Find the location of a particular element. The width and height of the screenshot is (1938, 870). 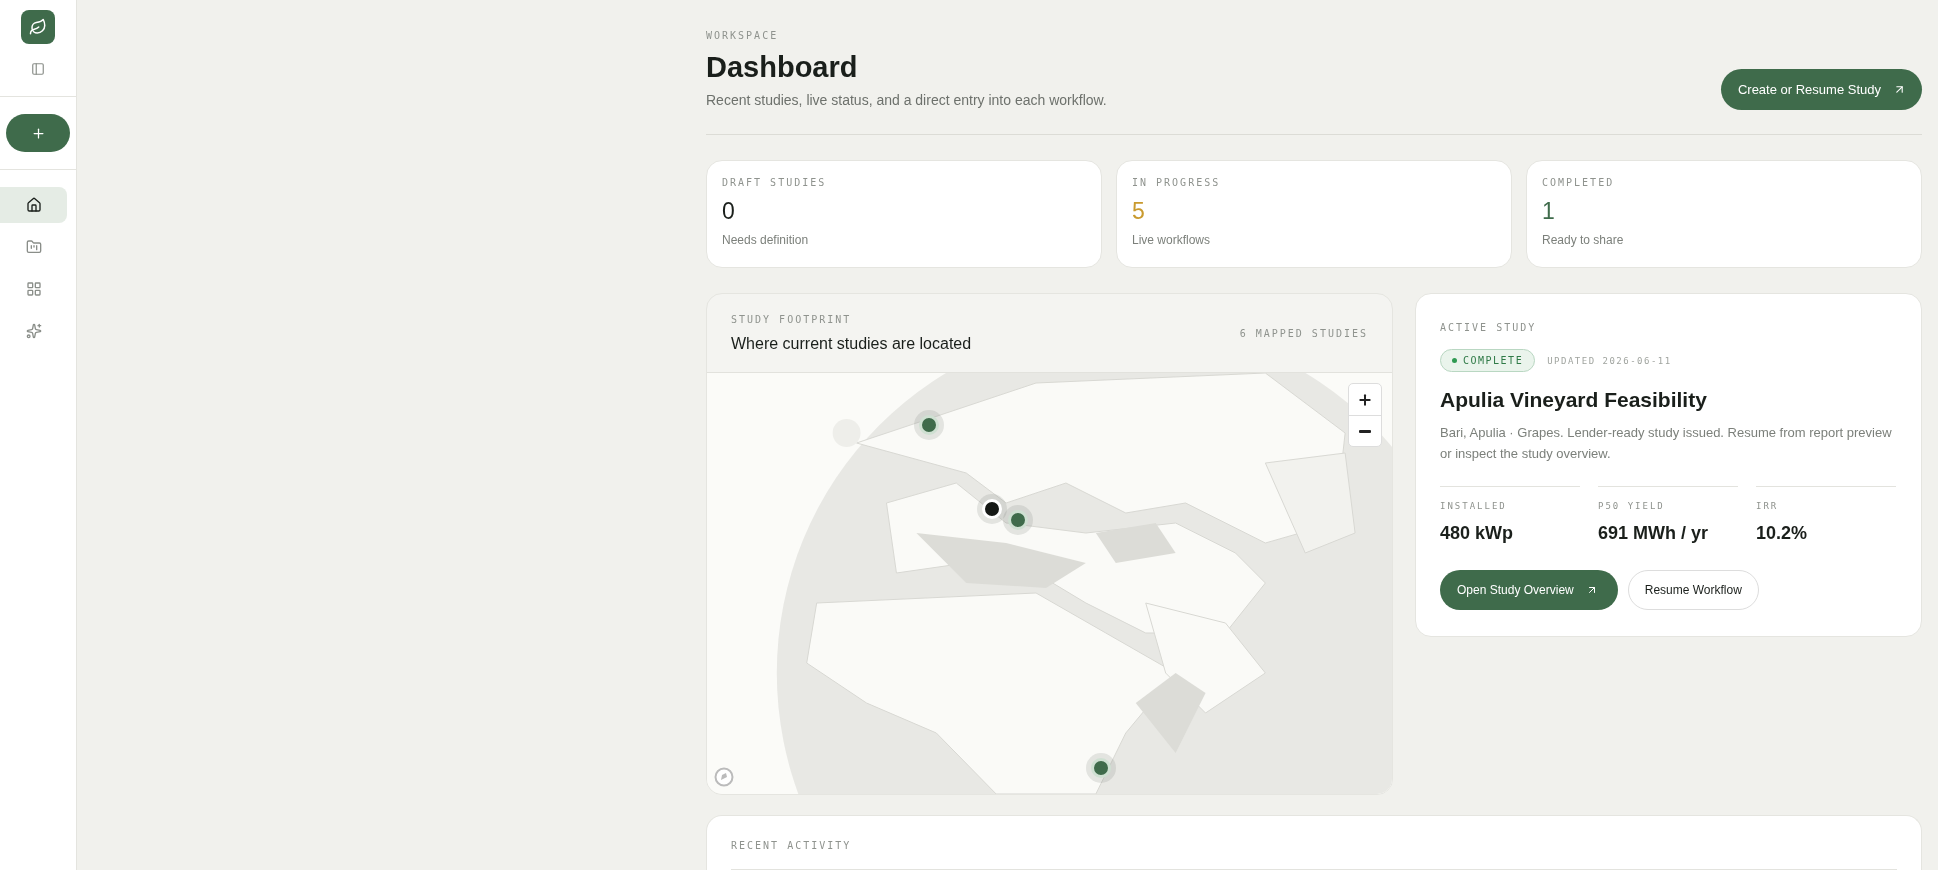

home-nav-item is located at coordinates (33, 205).